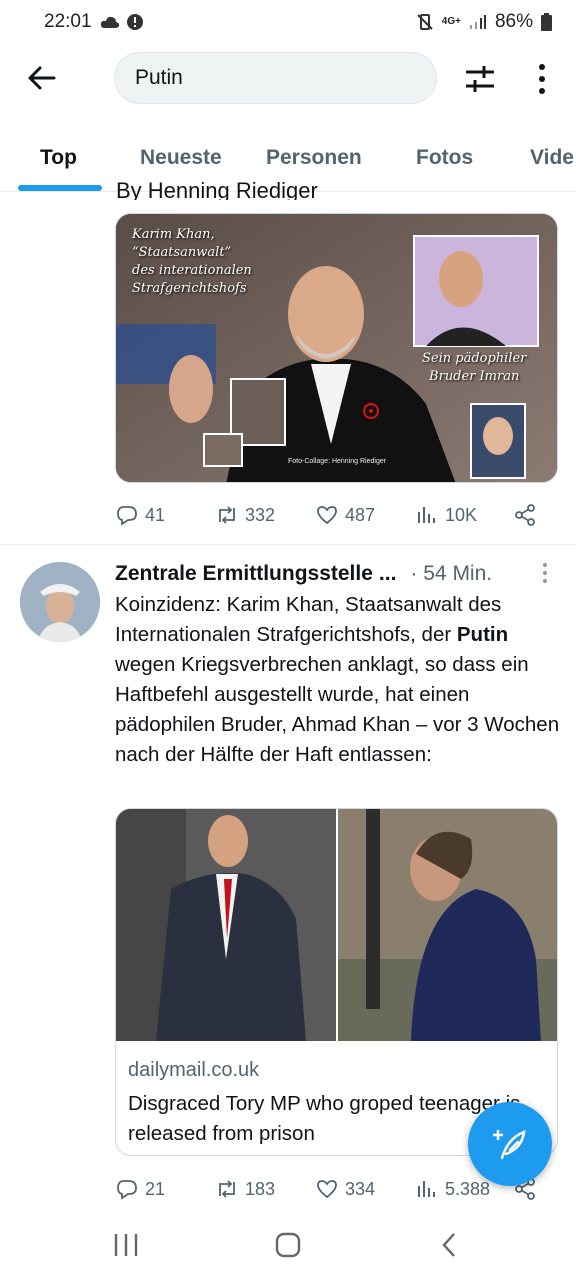 The width and height of the screenshot is (576, 1280). Describe the element at coordinates (126, 1245) in the screenshot. I see `recent-apps-icon` at that location.